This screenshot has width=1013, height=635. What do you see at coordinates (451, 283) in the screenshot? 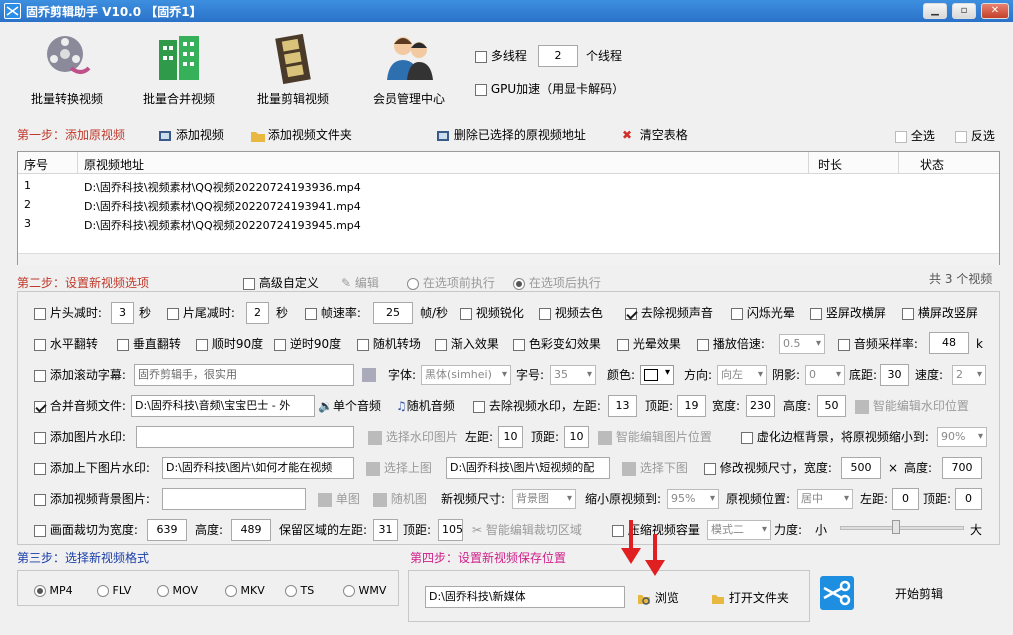
I see `before-option: 在选项前执行` at bounding box center [451, 283].